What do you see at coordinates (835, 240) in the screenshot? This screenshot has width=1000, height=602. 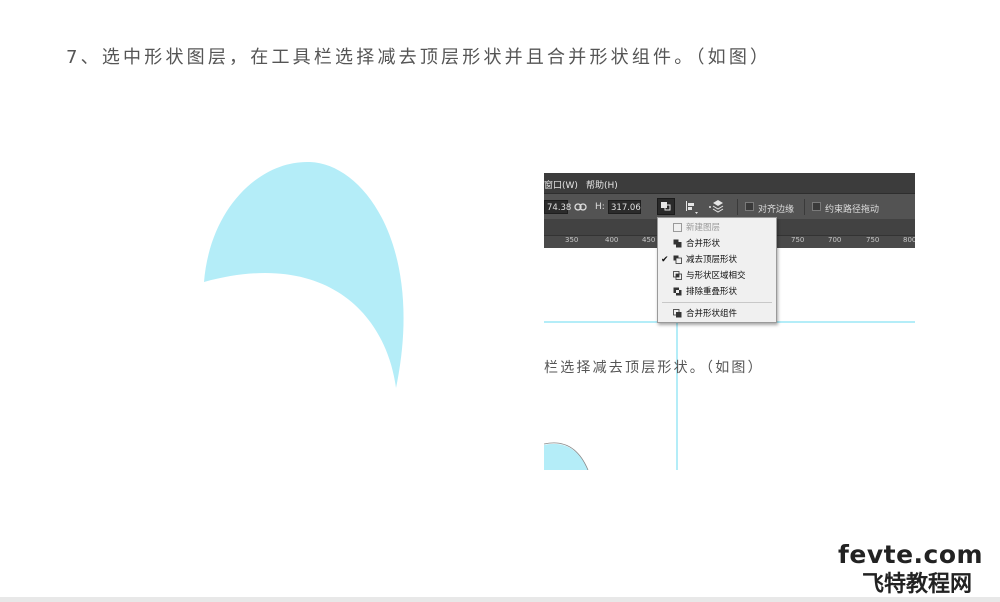 I see `ruler-tick: 700` at bounding box center [835, 240].